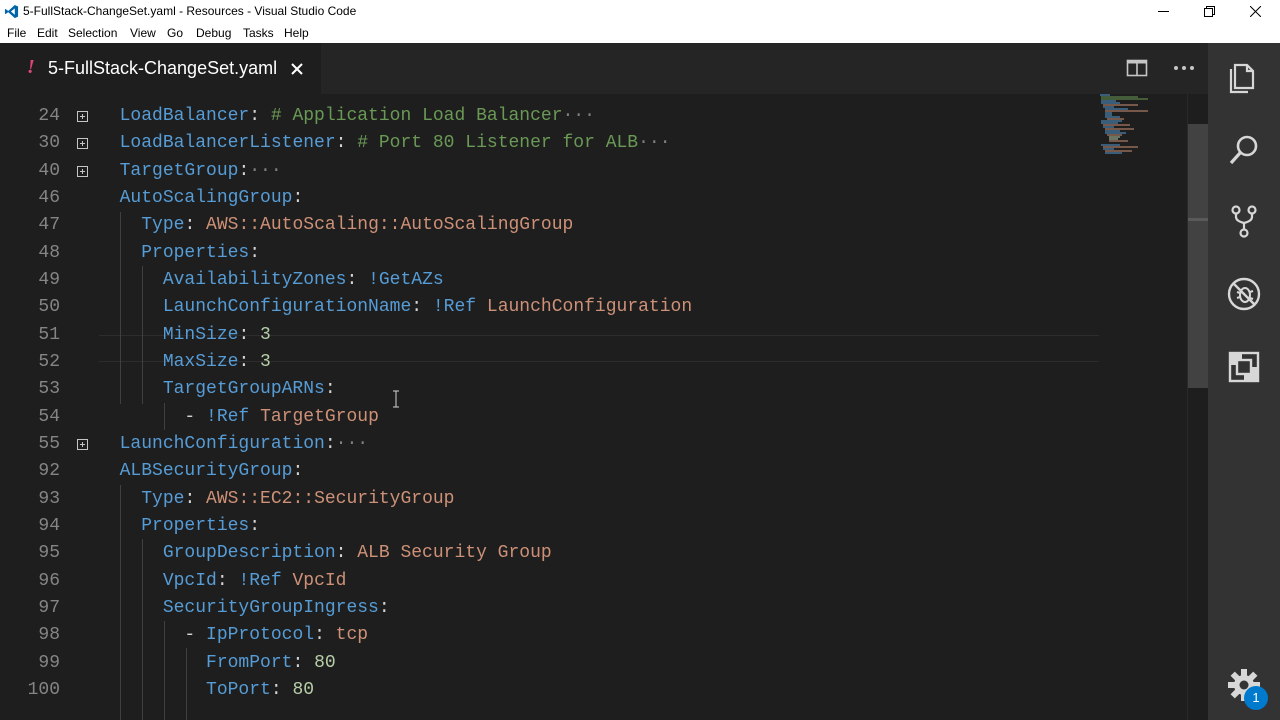 Image resolution: width=1280 pixels, height=720 pixels. I want to click on code-line: 94 Properties:, so click(550, 526).